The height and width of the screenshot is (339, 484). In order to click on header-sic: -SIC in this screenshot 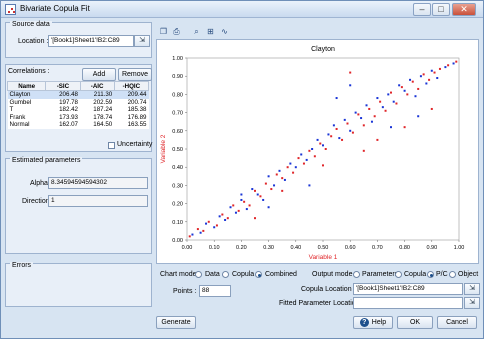, I will do `click(63, 86)`.